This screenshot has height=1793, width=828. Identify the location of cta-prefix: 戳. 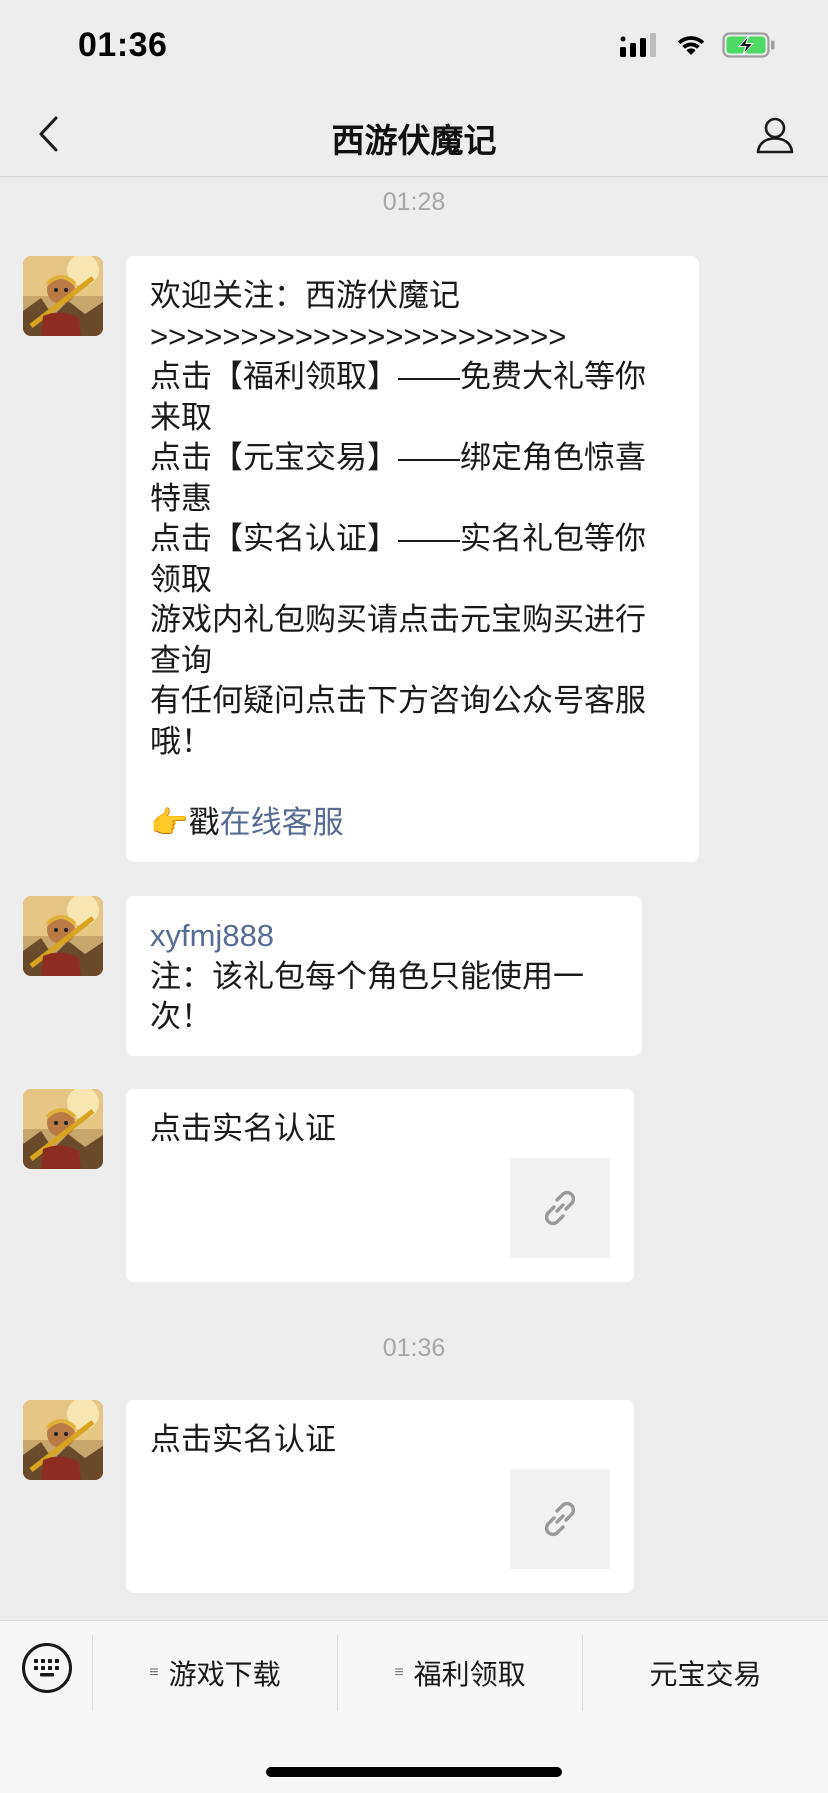
(204, 822).